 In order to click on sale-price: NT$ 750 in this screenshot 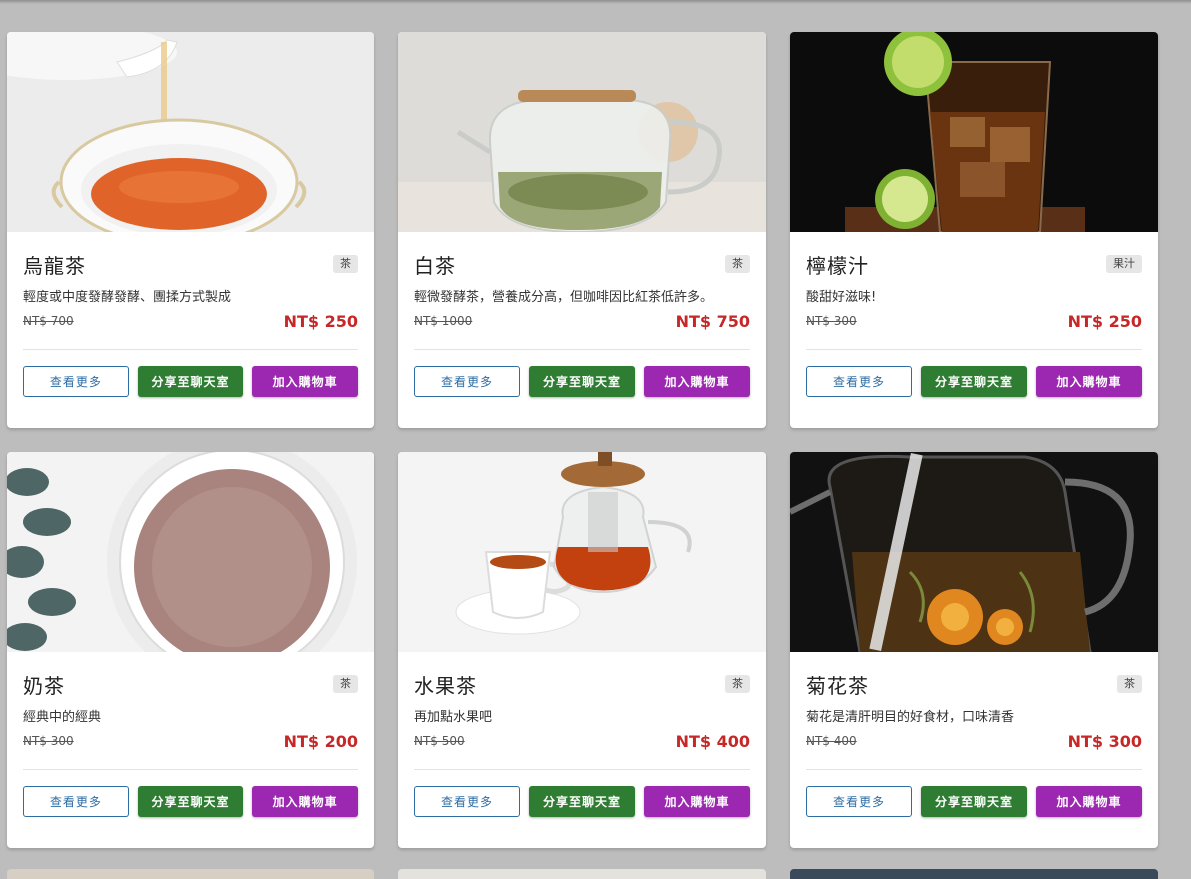, I will do `click(712, 321)`.